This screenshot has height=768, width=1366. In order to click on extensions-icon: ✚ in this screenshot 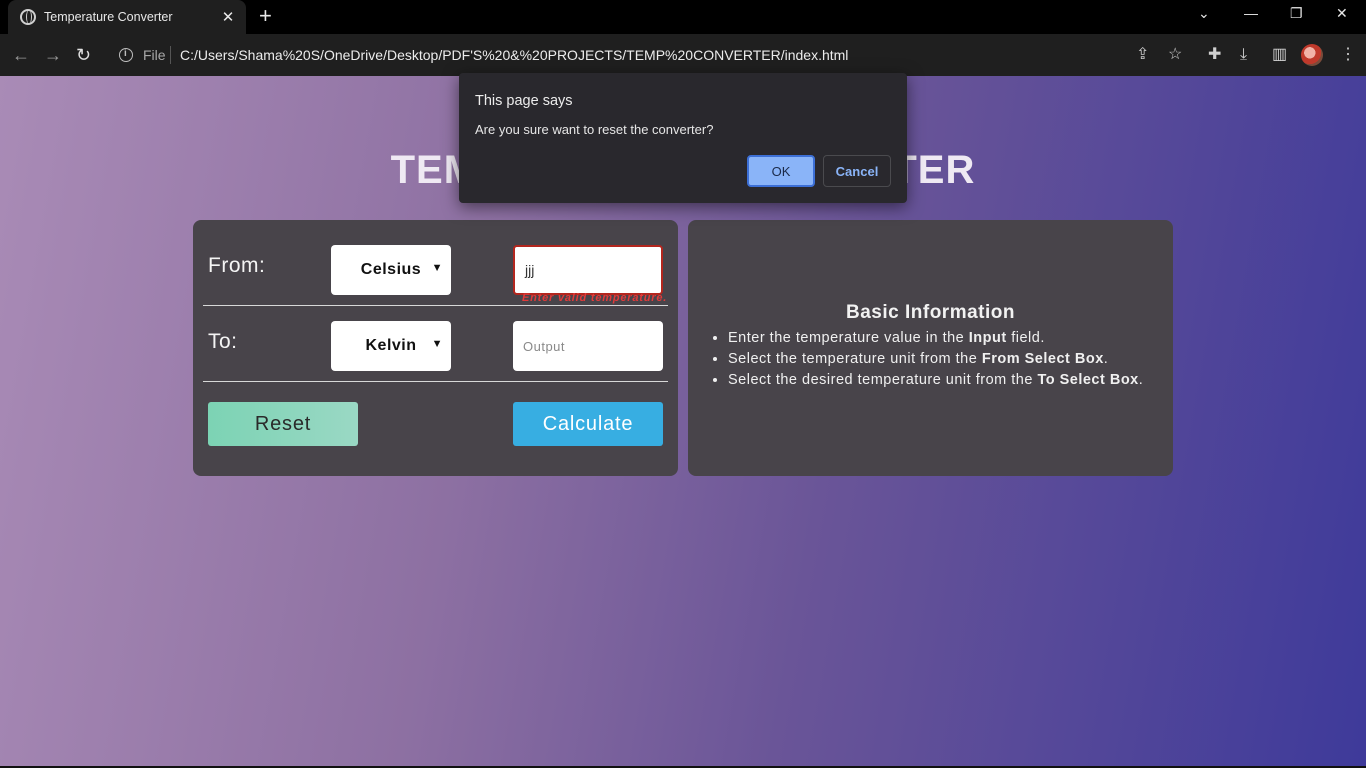, I will do `click(1214, 55)`.